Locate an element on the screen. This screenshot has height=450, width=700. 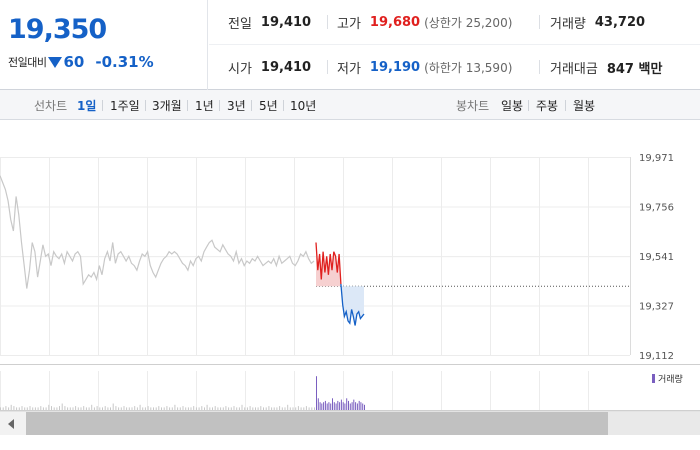
lower-limit: (하한가 13,590) is located at coordinates (468, 68).